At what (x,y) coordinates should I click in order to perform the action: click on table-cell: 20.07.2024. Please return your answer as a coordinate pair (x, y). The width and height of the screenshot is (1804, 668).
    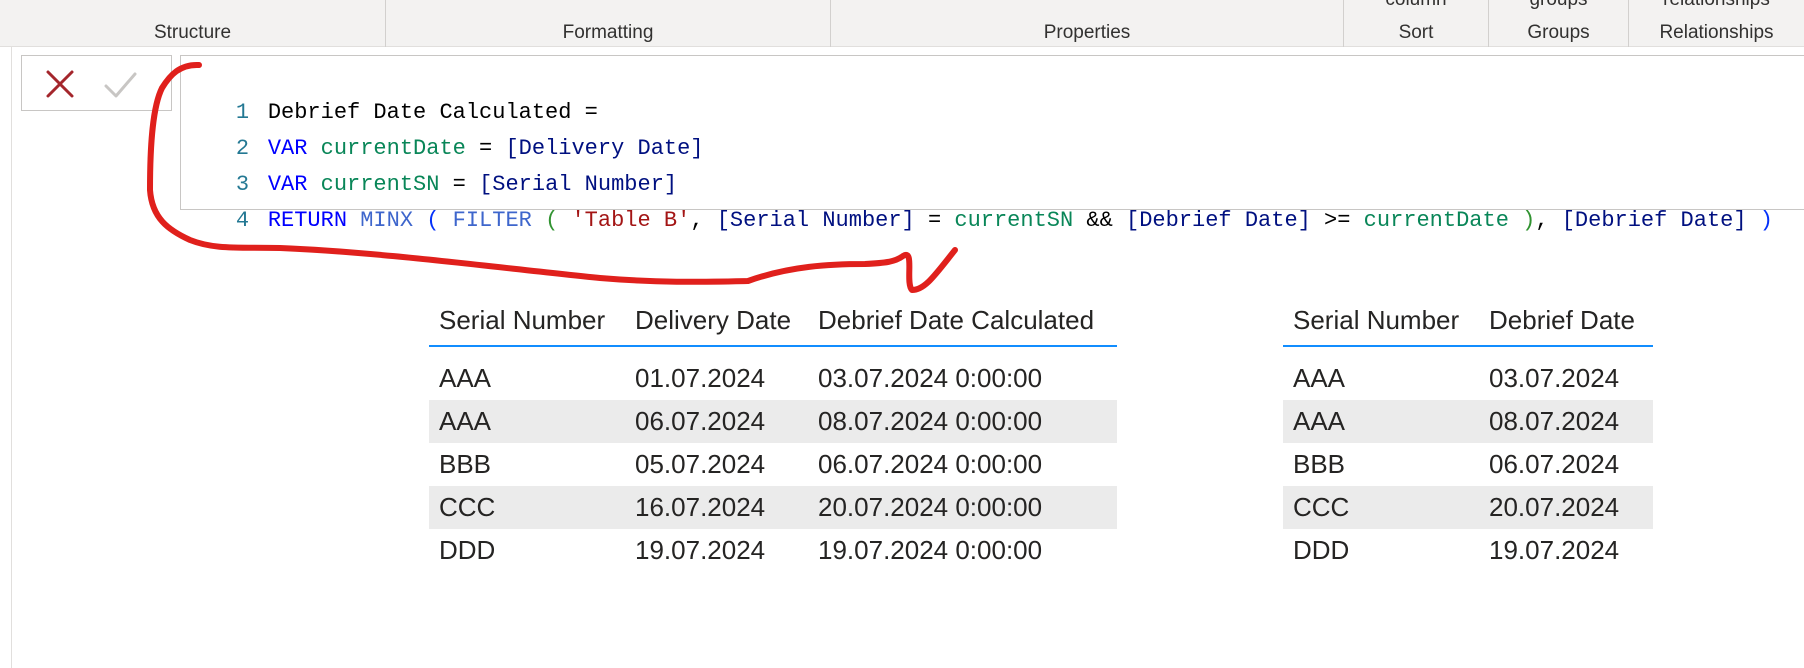
    Looking at the image, I should click on (1554, 507).